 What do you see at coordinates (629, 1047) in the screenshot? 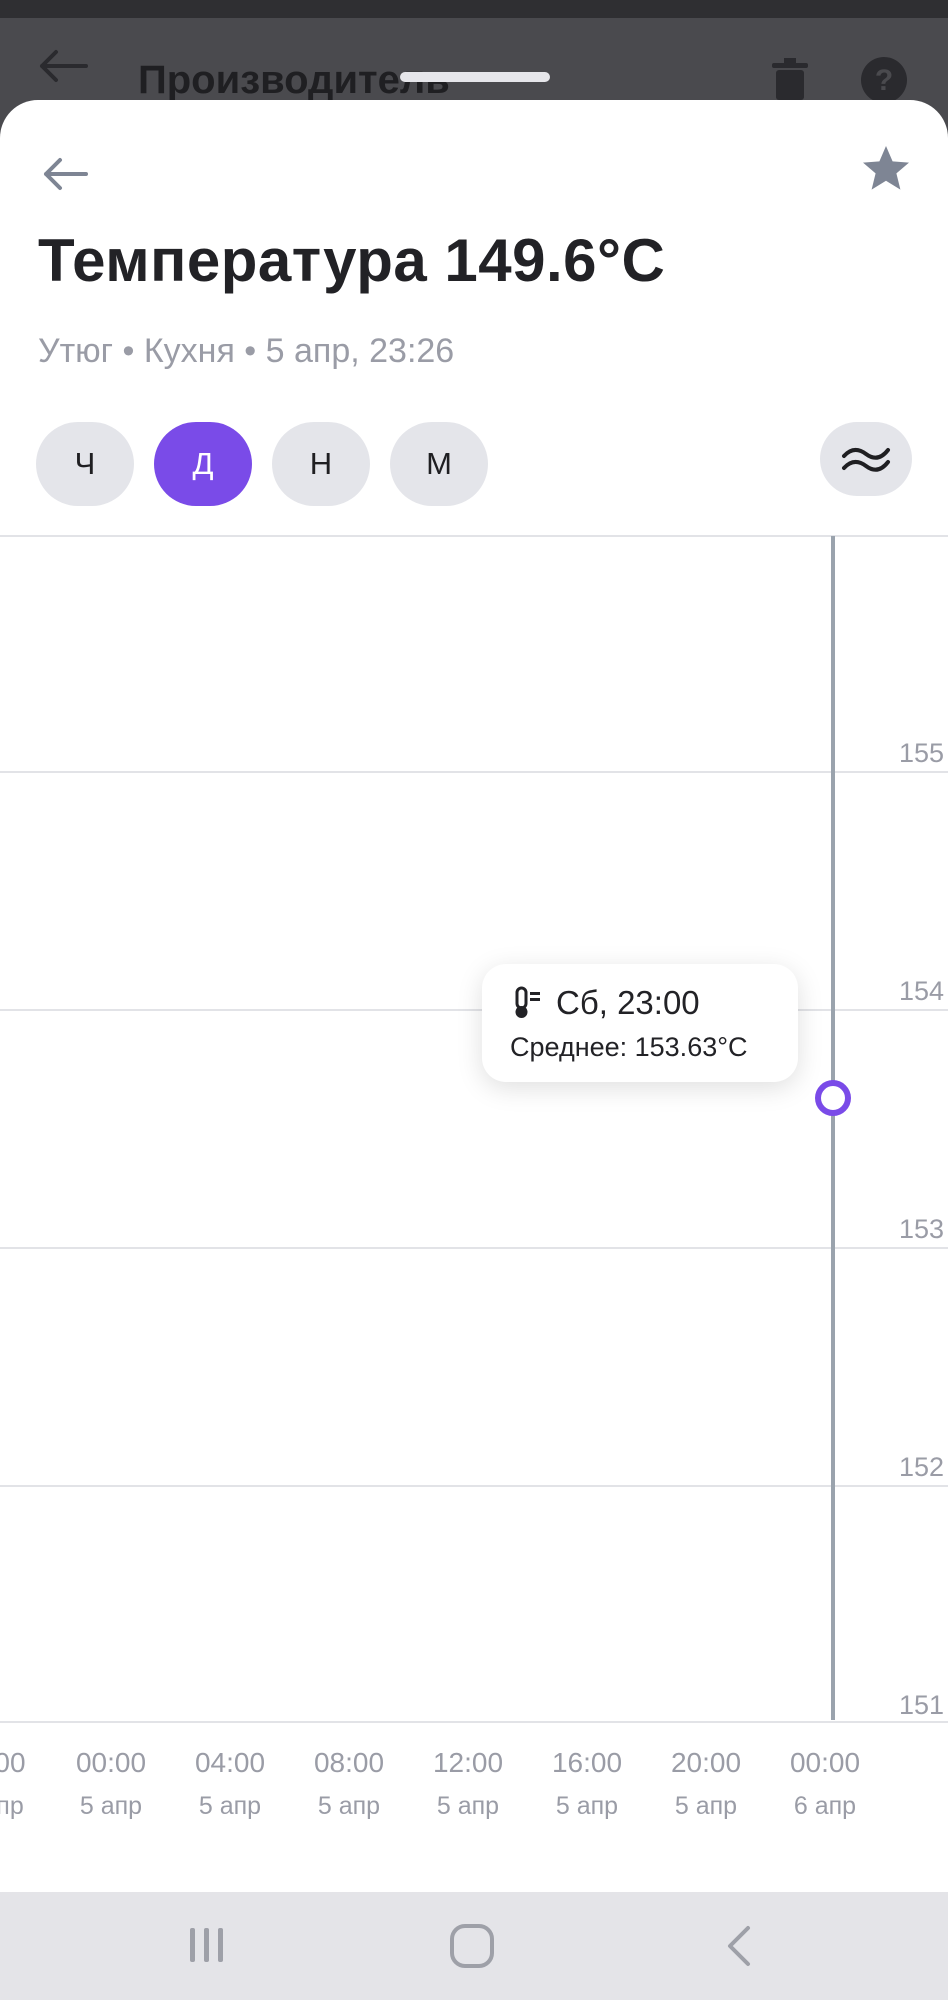
I see `tooltip-average: Среднее: 153.63°C` at bounding box center [629, 1047].